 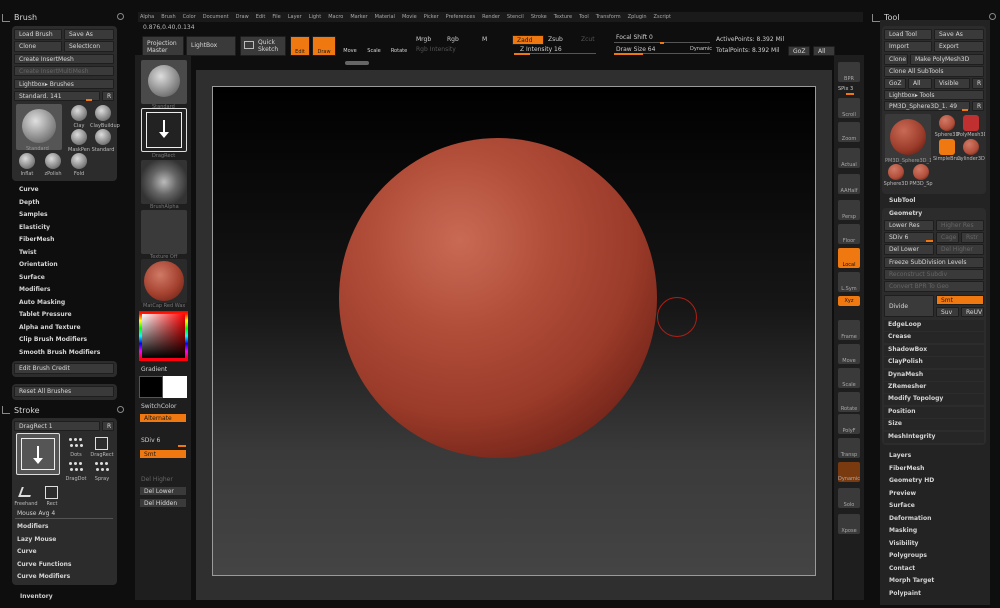 What do you see at coordinates (108, 96) in the screenshot?
I see `brush-r-button: R` at bounding box center [108, 96].